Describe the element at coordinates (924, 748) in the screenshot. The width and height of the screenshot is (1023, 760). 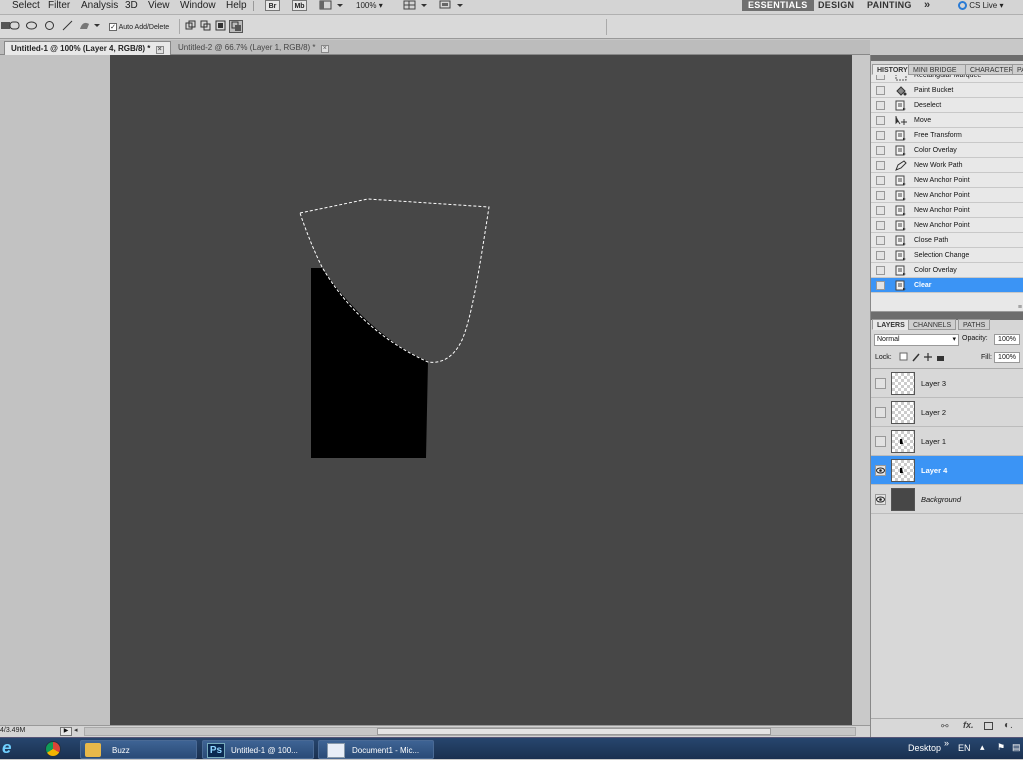
I see `desktop-toolbar-label: Desktop` at that location.